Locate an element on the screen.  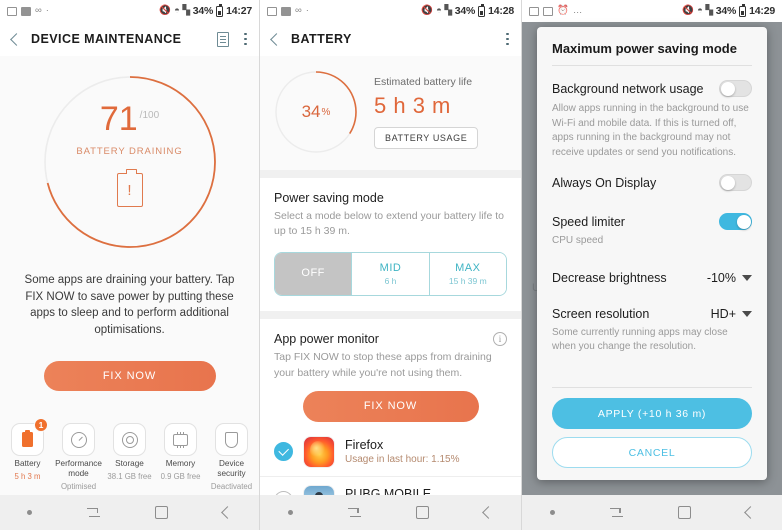
power-mode-max: MAX 15 h 39 m is located at coordinates (467, 274).